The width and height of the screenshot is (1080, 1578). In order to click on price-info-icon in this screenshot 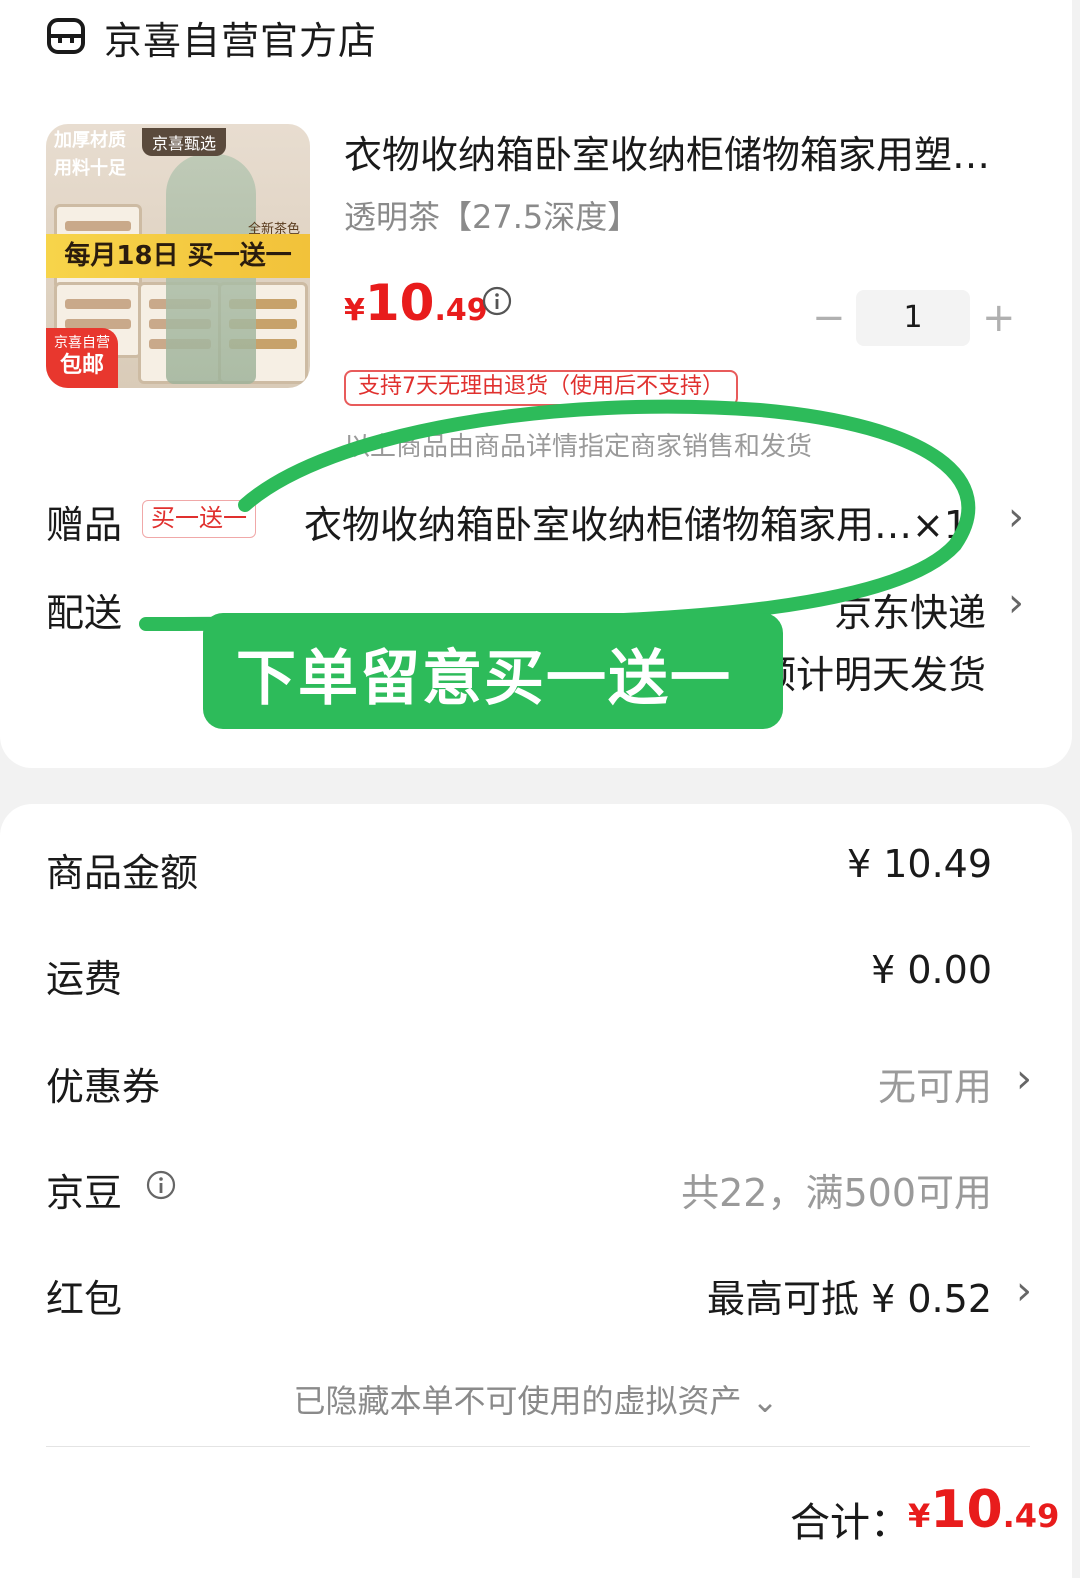, I will do `click(497, 301)`.